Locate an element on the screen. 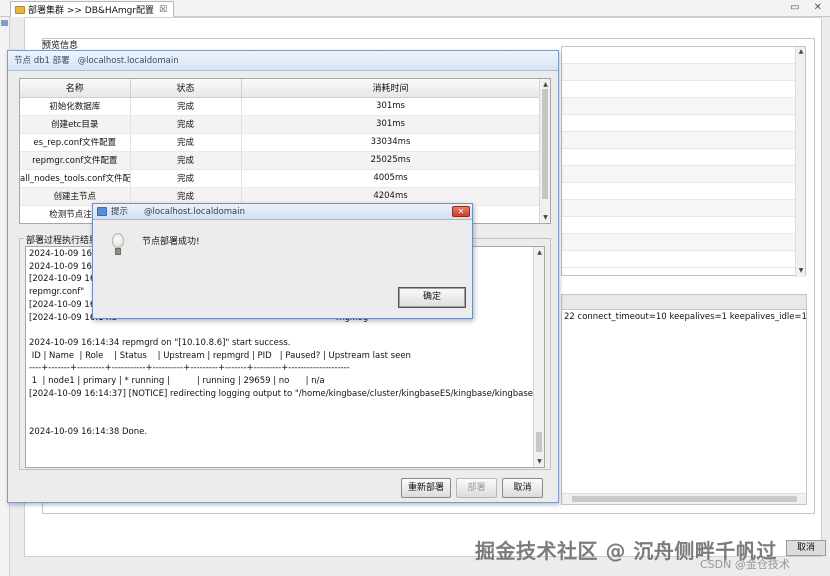 The image size is (830, 576). dialog-title-bar: 节点 db1 部署 @localhost.localdomain is located at coordinates (283, 61).